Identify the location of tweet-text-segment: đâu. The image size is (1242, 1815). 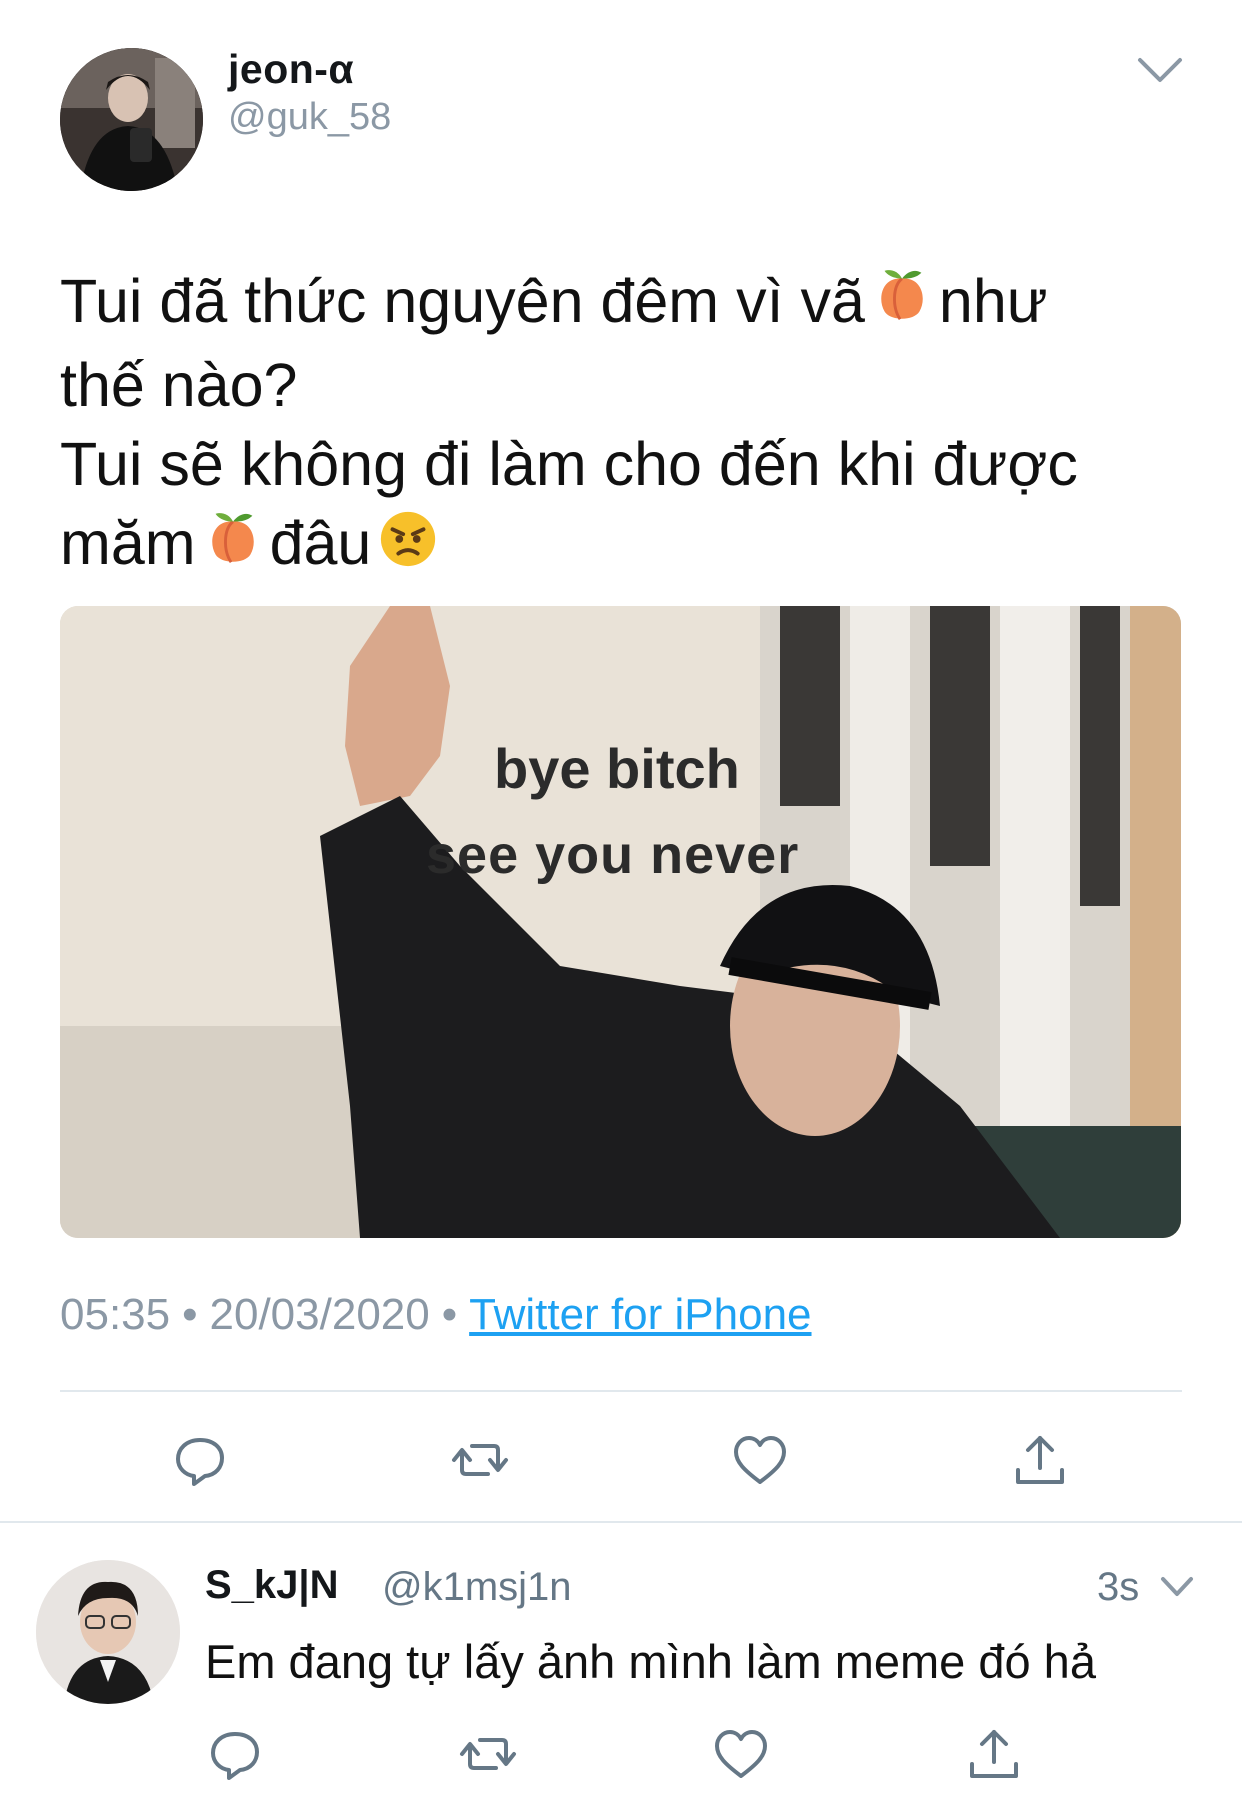
(320, 543).